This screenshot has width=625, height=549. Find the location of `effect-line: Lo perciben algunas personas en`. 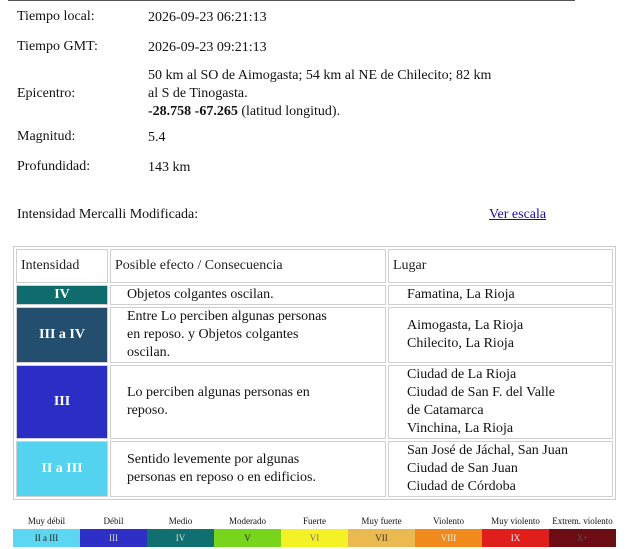

effect-line: Lo perciben algunas personas en is located at coordinates (218, 392).